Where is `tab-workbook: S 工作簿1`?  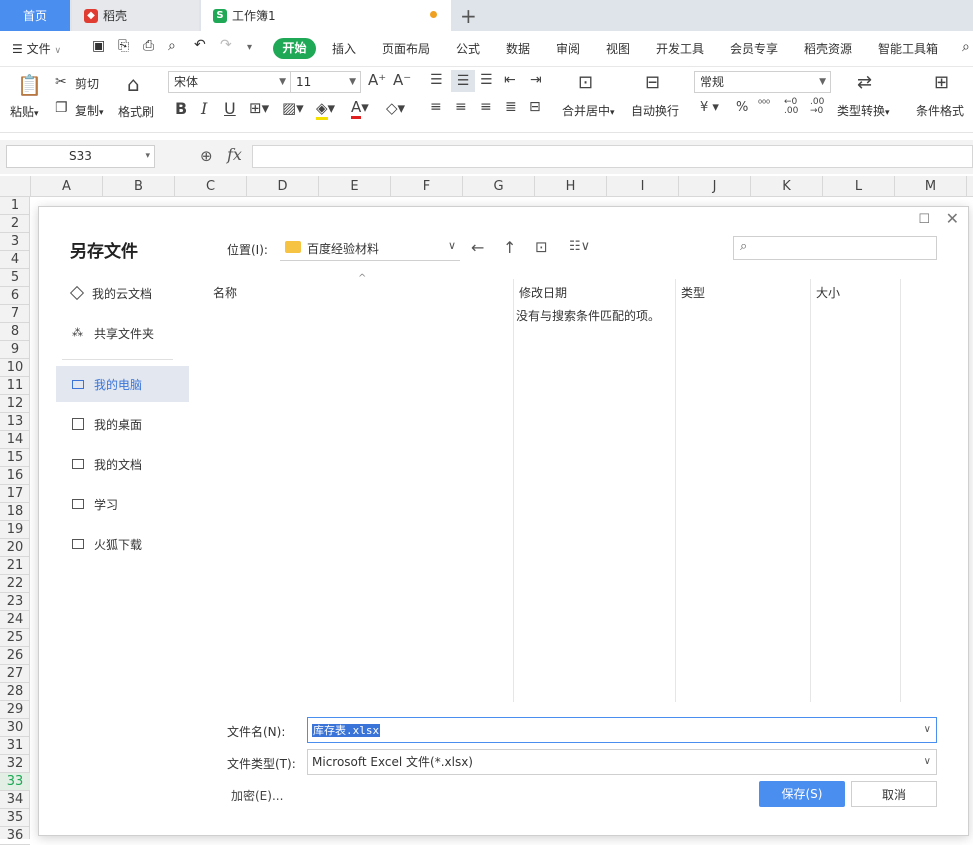
tab-workbook: S 工作簿1 is located at coordinates (326, 15).